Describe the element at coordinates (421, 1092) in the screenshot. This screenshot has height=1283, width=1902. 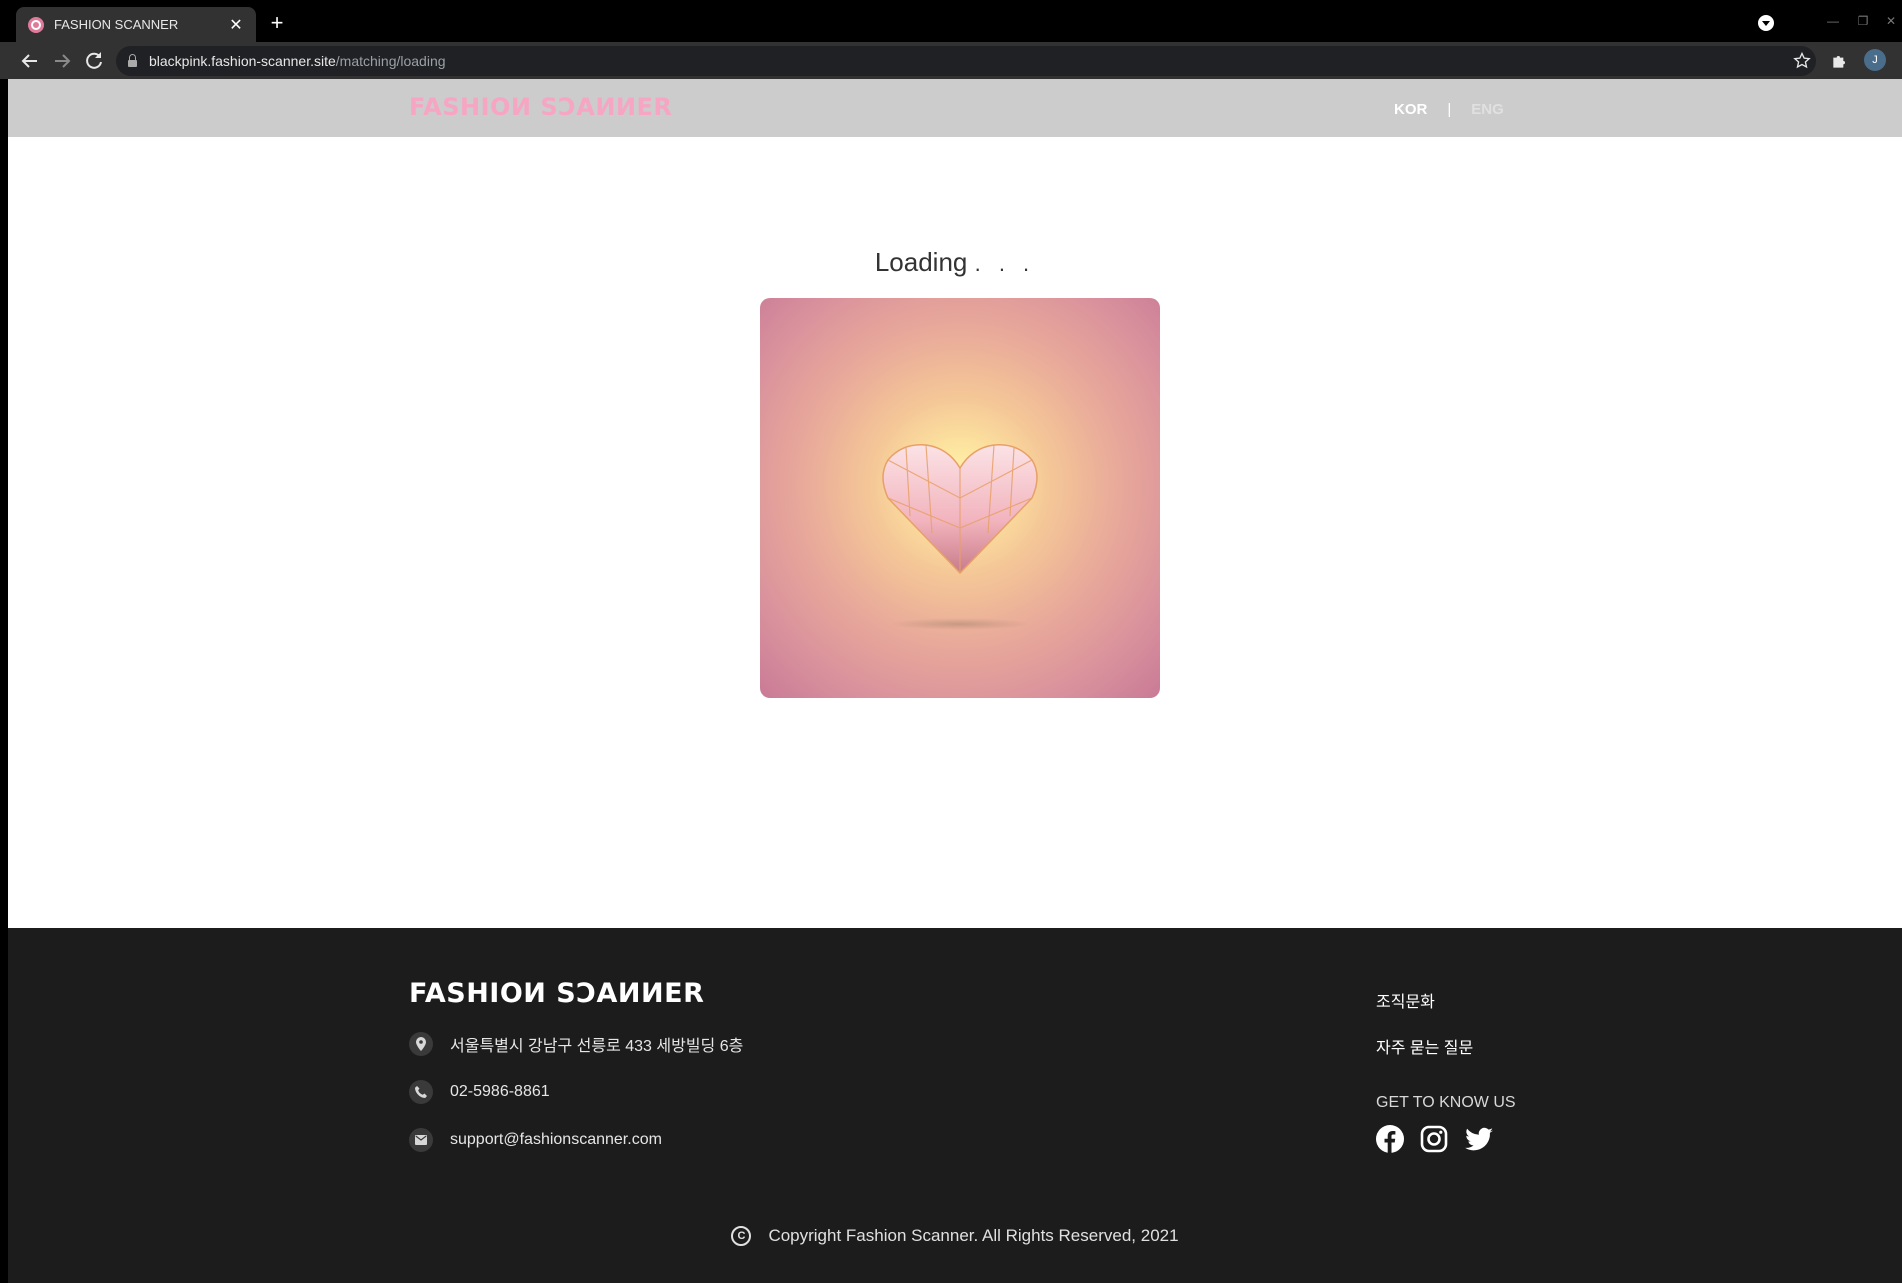
I see `phone-icon` at that location.